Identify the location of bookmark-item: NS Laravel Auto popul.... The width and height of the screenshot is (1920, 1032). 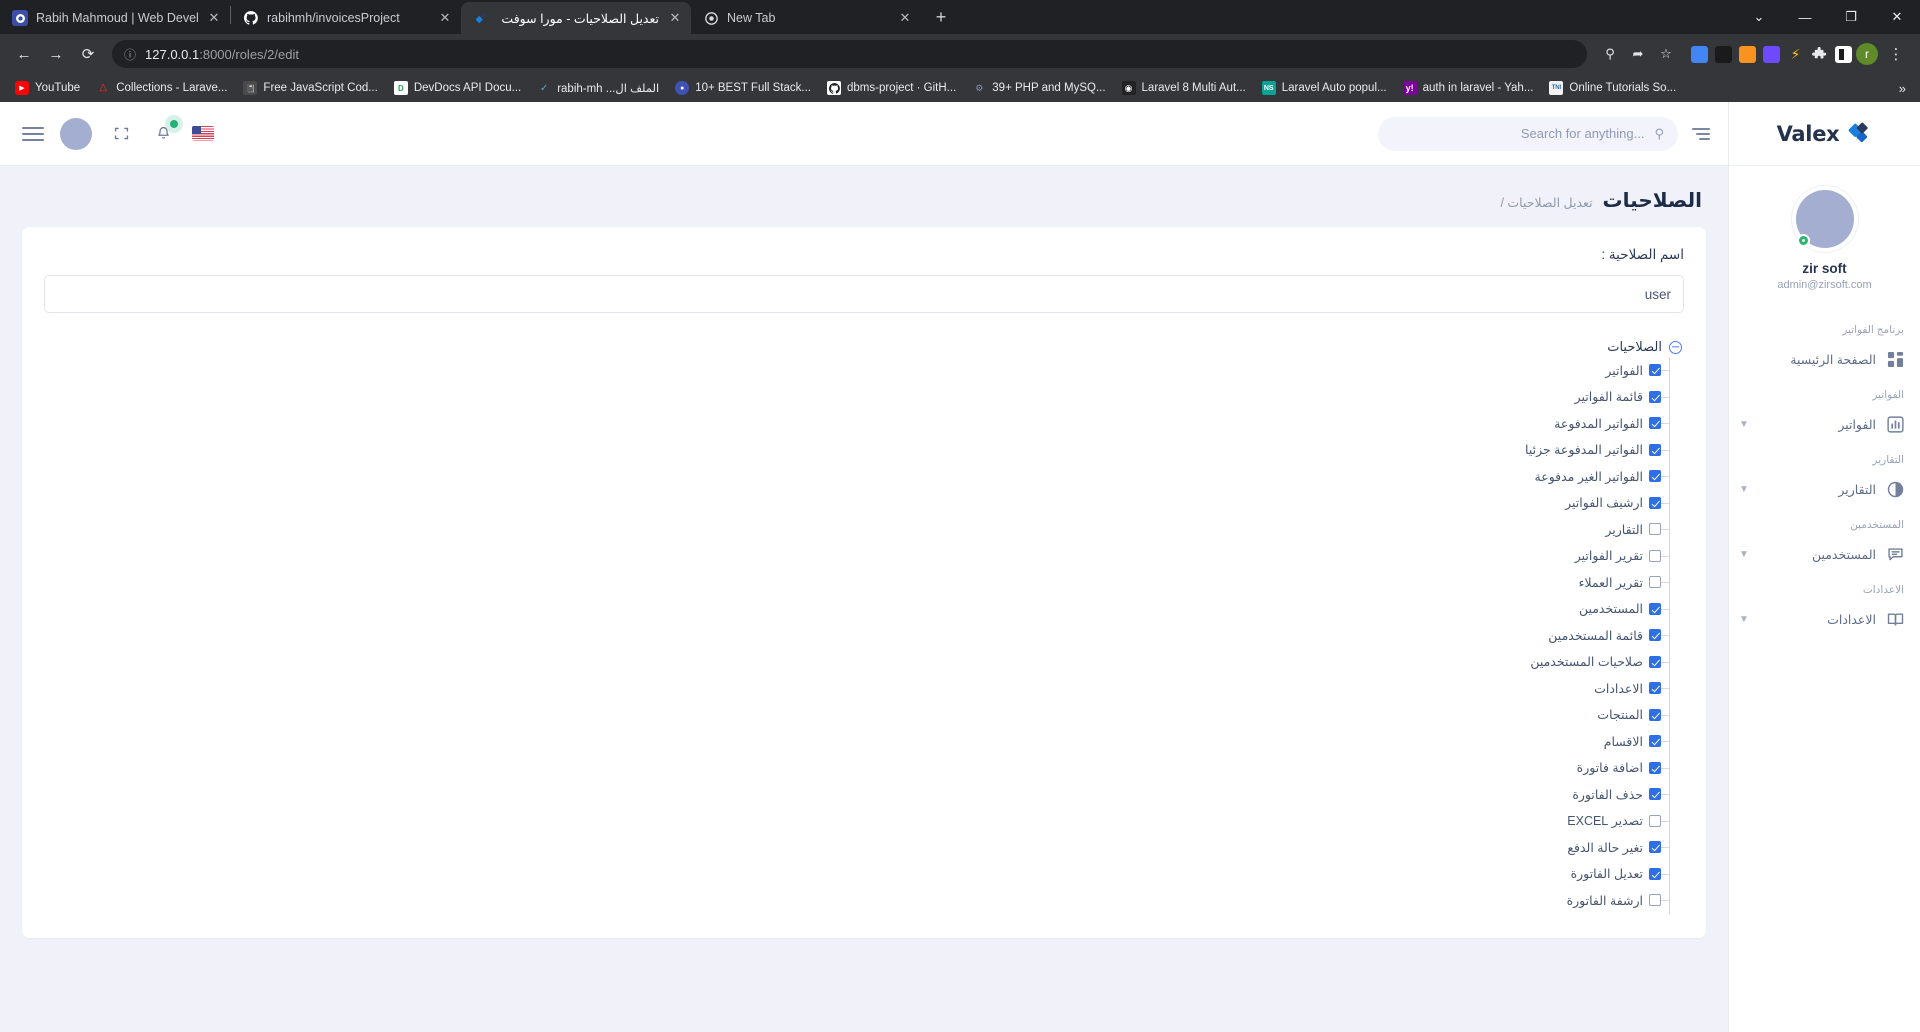
(1324, 88).